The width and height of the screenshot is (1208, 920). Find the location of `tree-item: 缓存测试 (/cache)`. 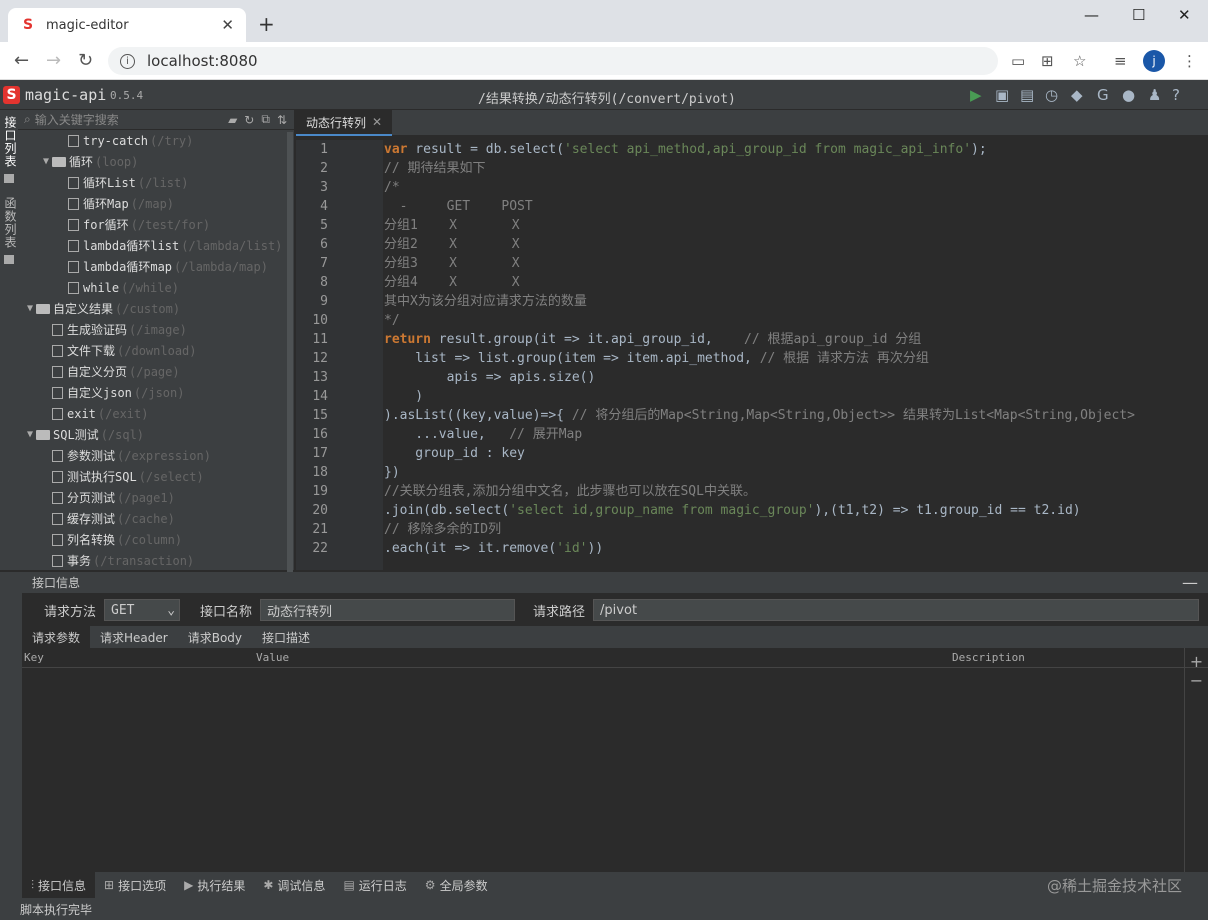

tree-item: 缓存测试 (/cache) is located at coordinates (156, 518).